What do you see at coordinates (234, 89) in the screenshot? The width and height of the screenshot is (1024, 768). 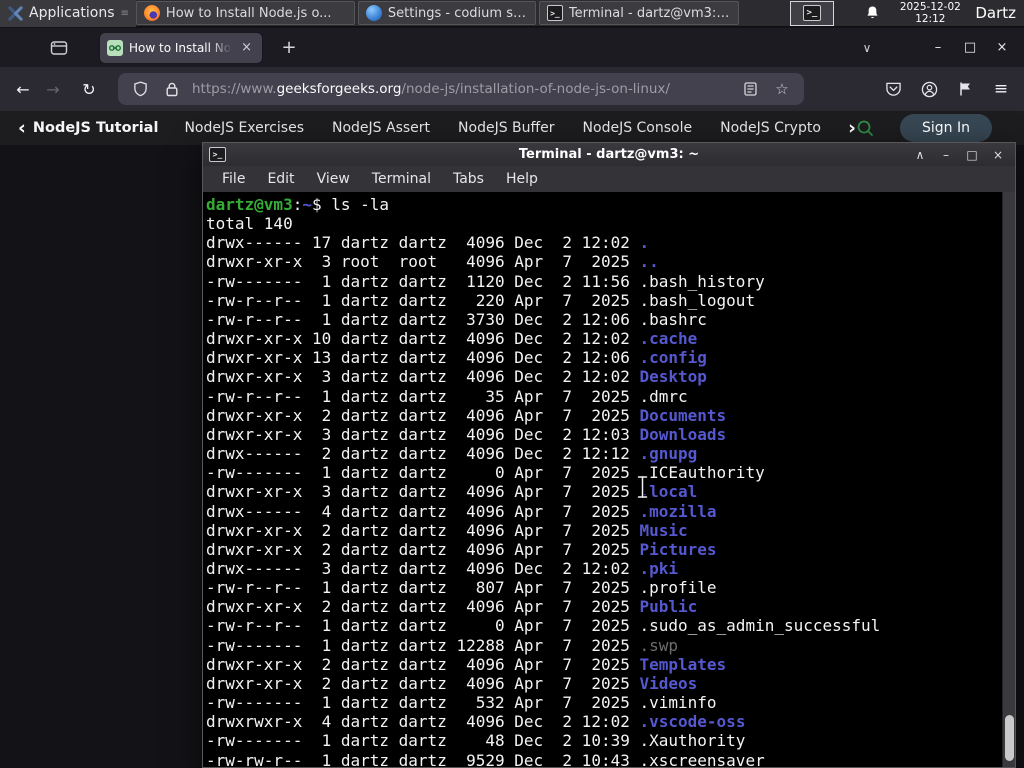 I see `url-scheme: https://www.` at bounding box center [234, 89].